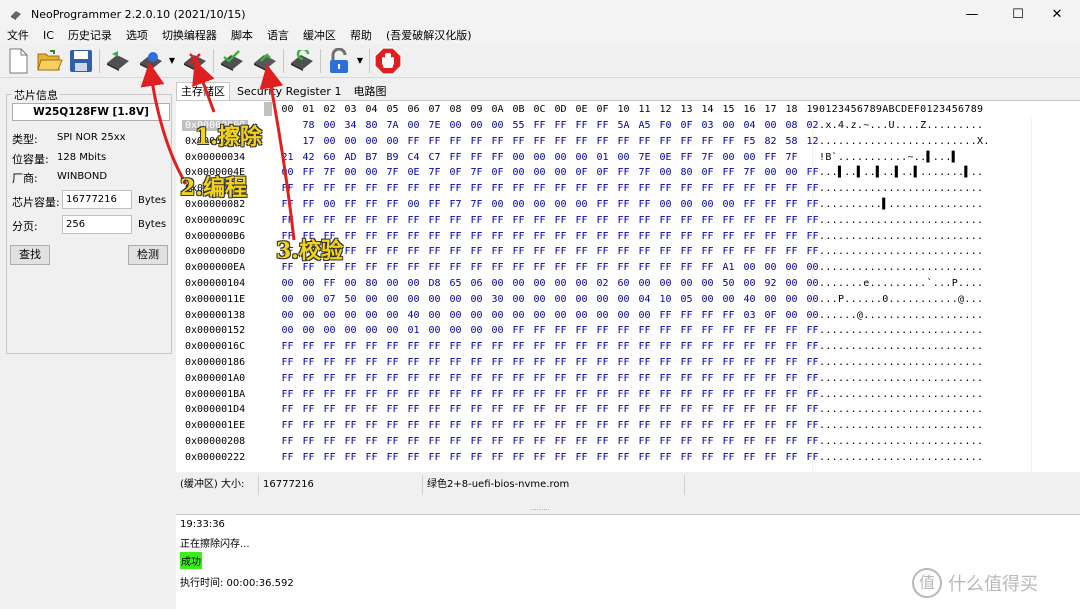  What do you see at coordinates (392, 157) in the screenshot?
I see `hex-byte: B9` at bounding box center [392, 157].